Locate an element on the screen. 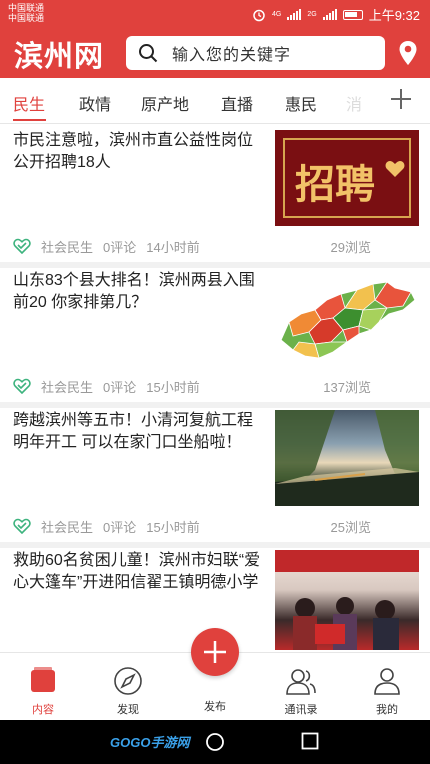  watermark-logo: GOGO手游网 is located at coordinates (150, 742).